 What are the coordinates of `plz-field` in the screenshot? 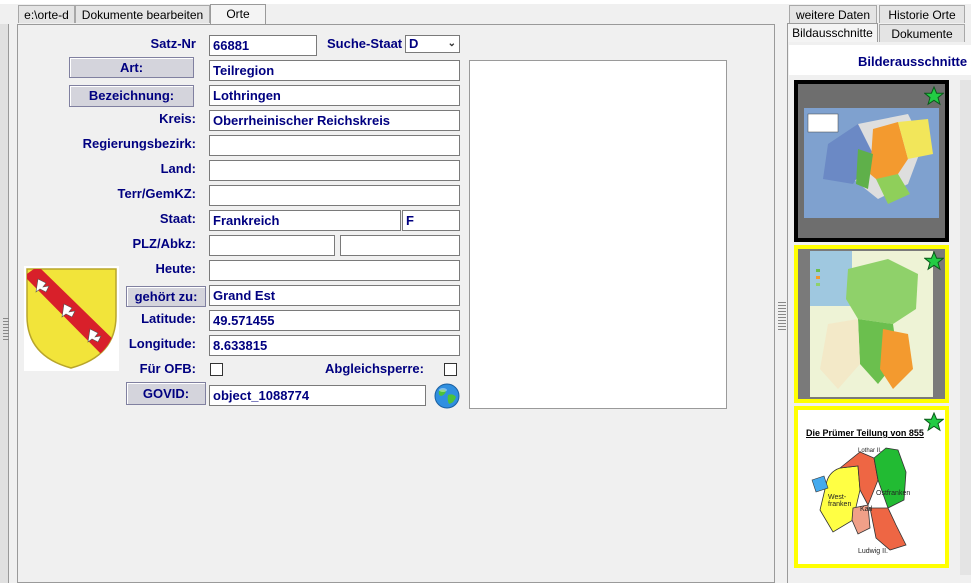 It's located at (272, 245).